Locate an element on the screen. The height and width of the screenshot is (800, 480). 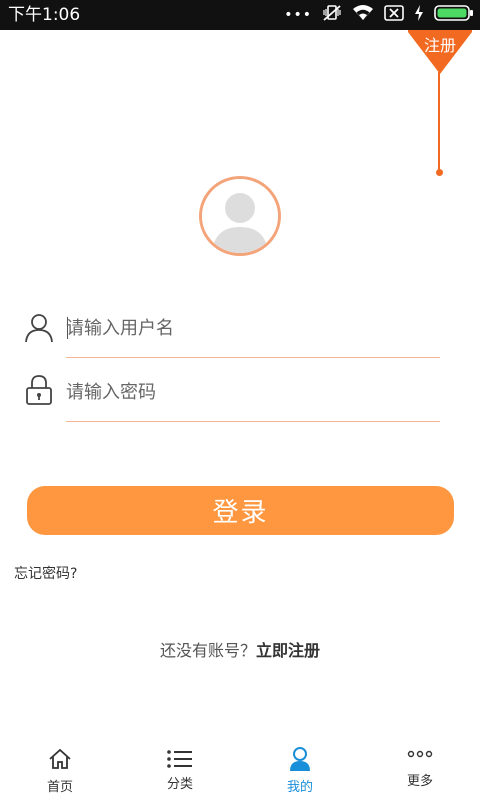
home-icon is located at coordinates (60, 759).